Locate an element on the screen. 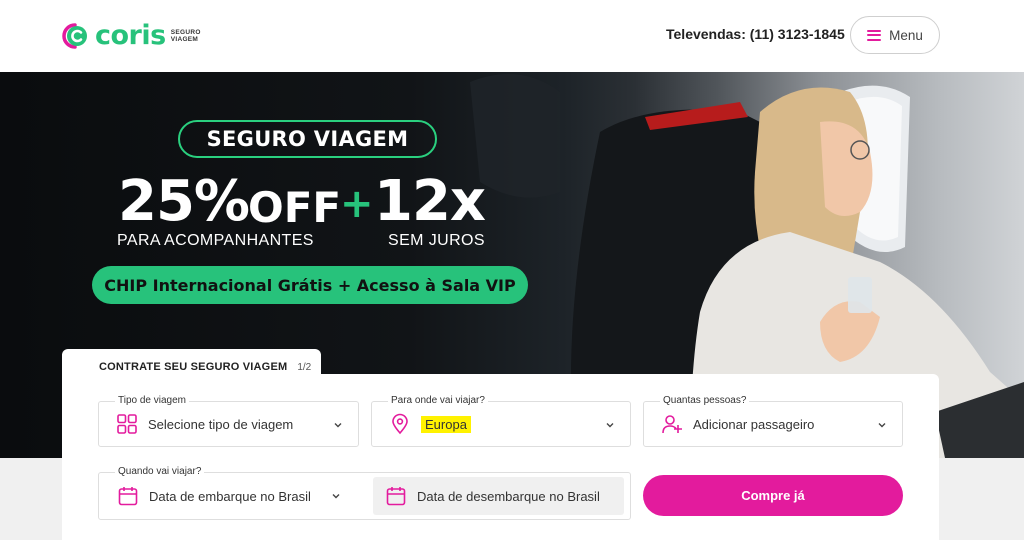 The image size is (1024, 540). discount-off-label: OFF is located at coordinates (295, 207).